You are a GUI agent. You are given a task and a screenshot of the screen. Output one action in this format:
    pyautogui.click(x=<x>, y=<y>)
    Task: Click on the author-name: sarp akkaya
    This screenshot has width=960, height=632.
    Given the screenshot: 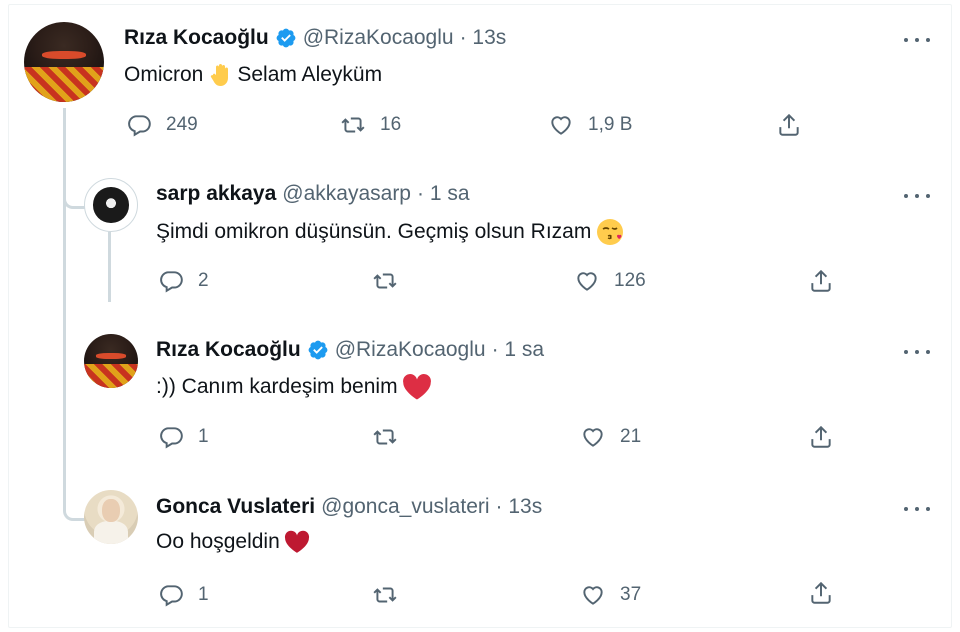 What is the action you would take?
    pyautogui.click(x=216, y=194)
    